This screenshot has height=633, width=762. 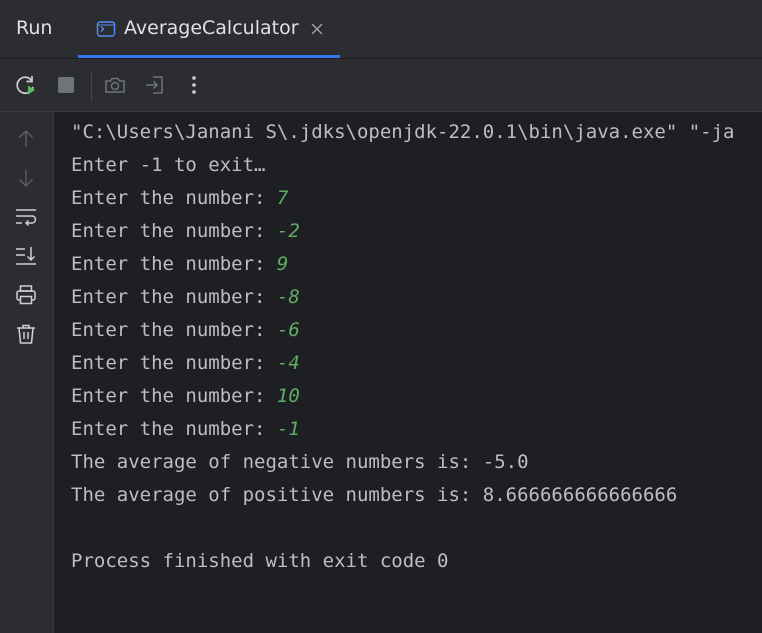 What do you see at coordinates (66, 85) in the screenshot?
I see `stop-icon` at bounding box center [66, 85].